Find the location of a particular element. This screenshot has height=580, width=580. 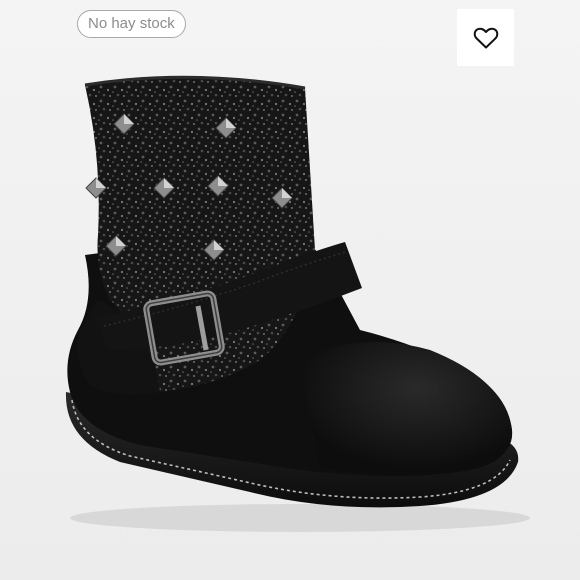

boot-shadow is located at coordinates (300, 518).